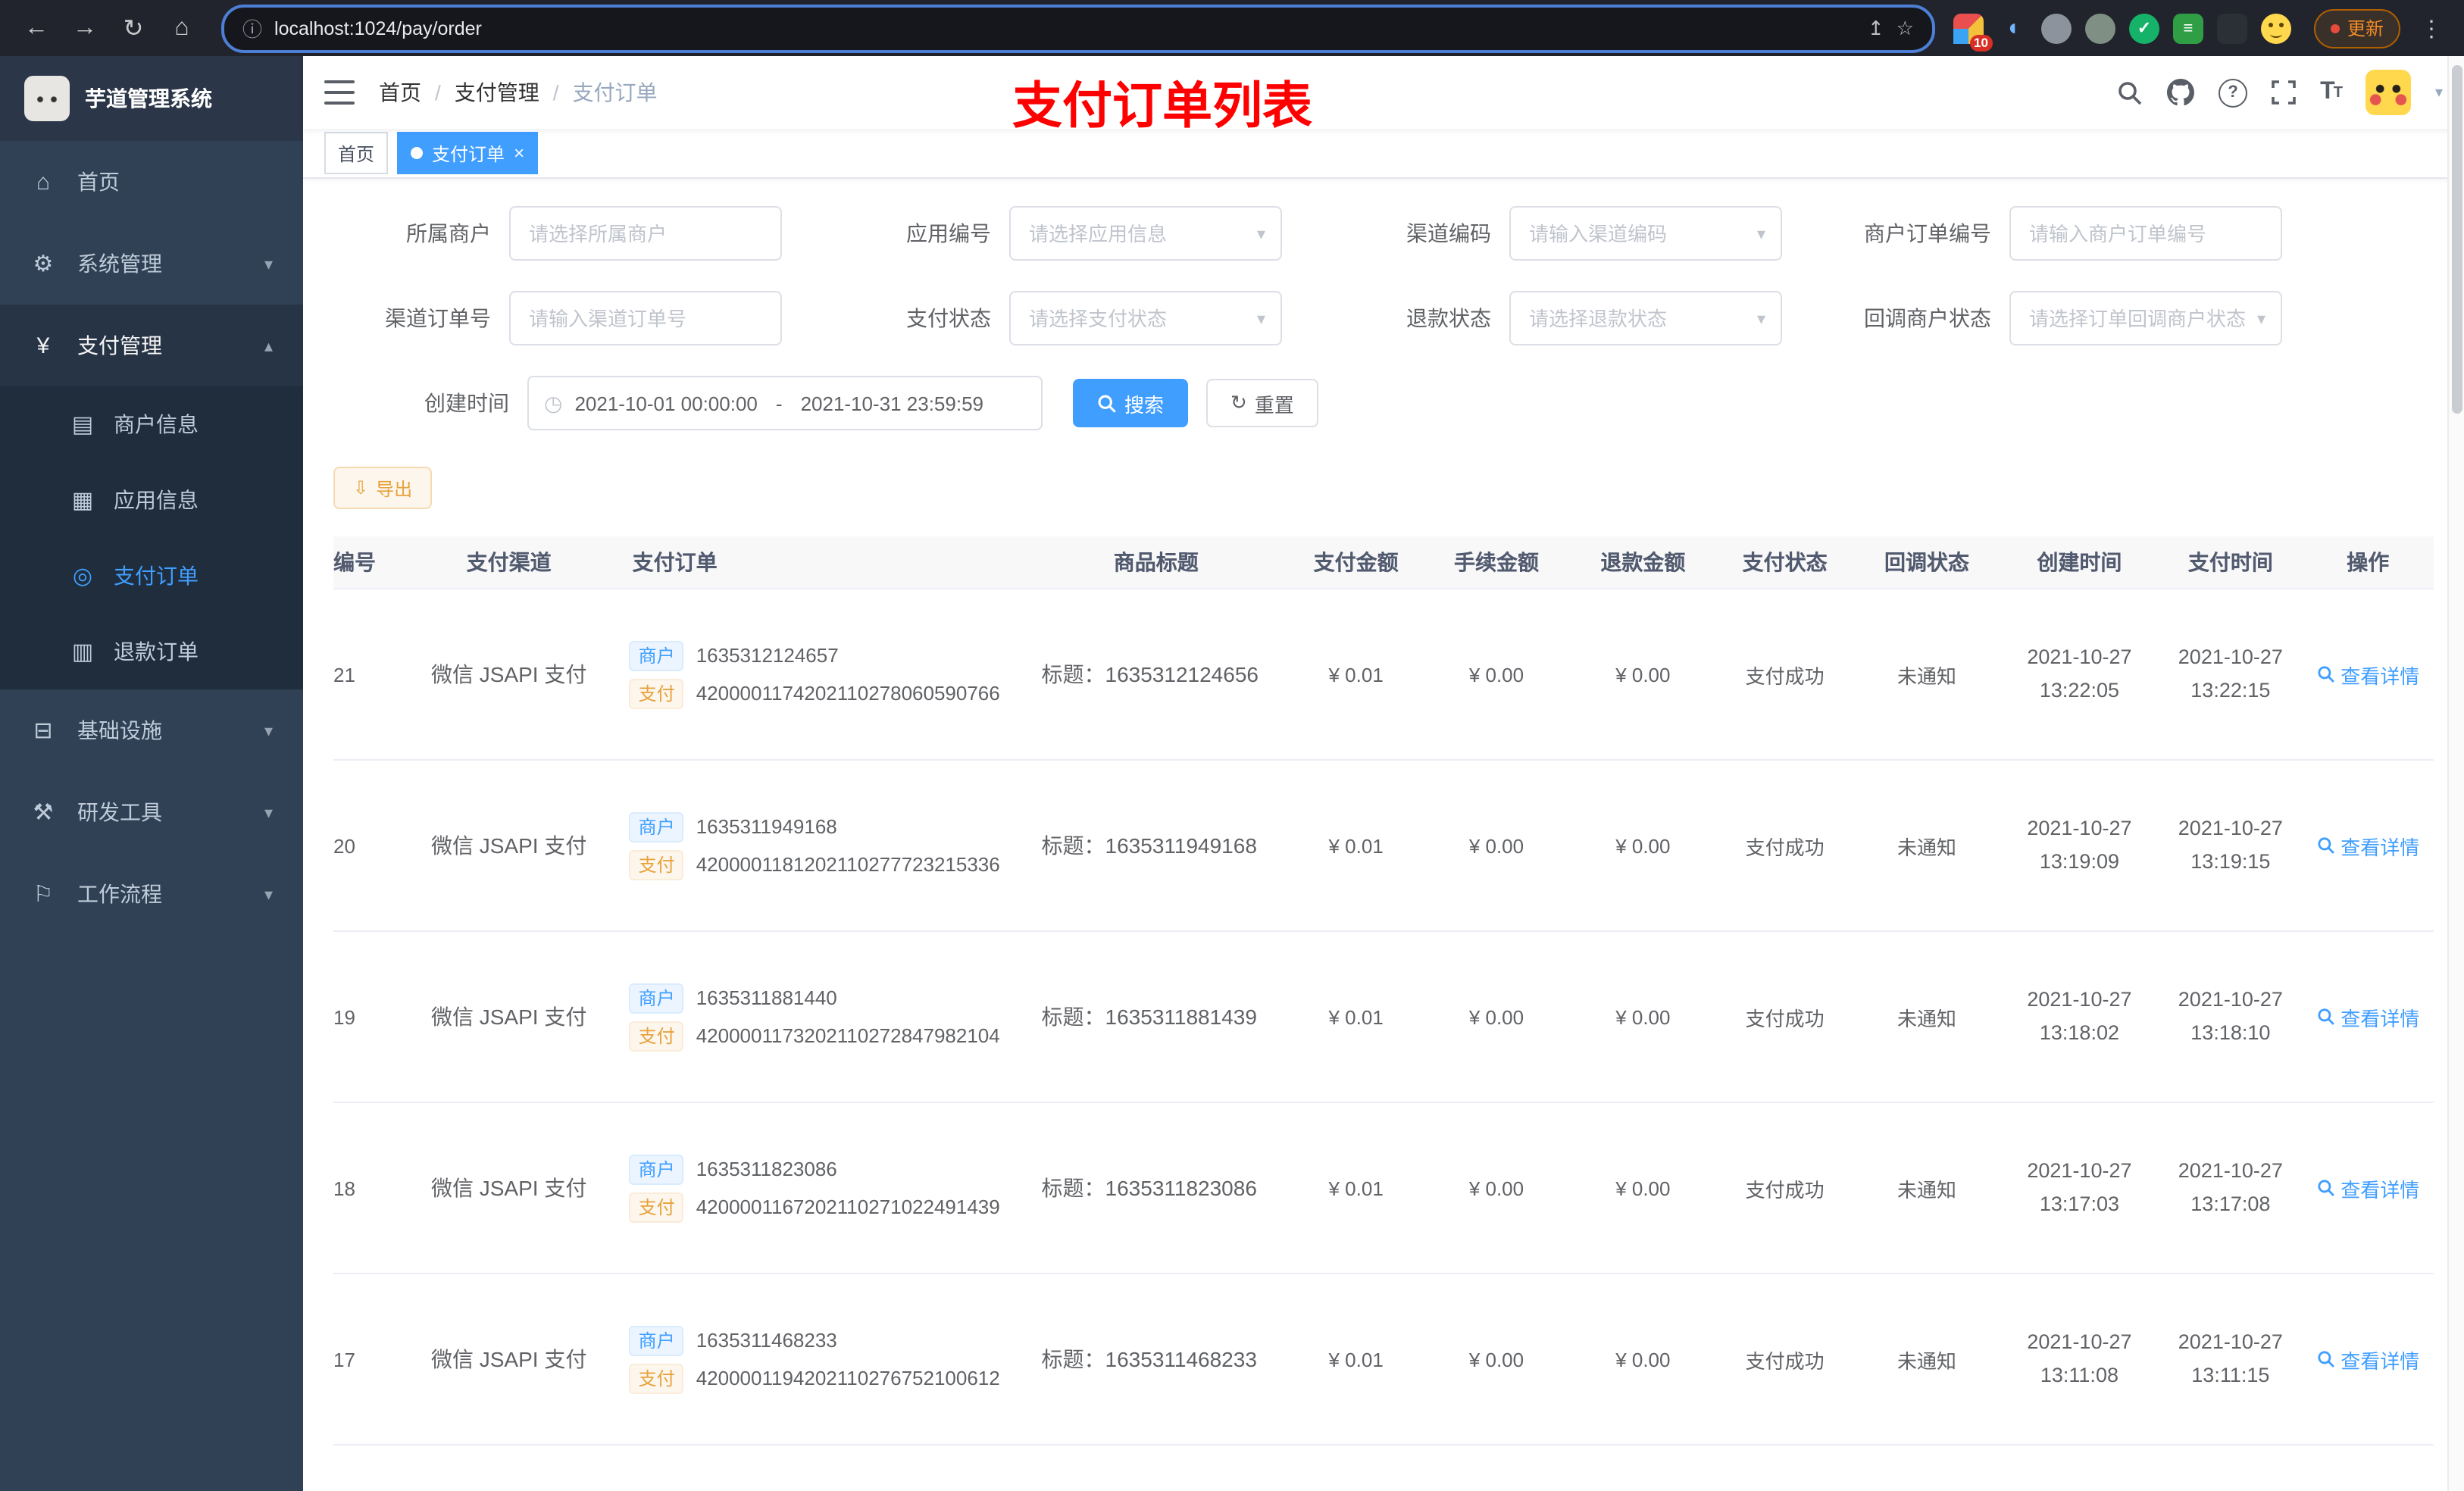  I want to click on gear-icon: ⚙, so click(43, 264).